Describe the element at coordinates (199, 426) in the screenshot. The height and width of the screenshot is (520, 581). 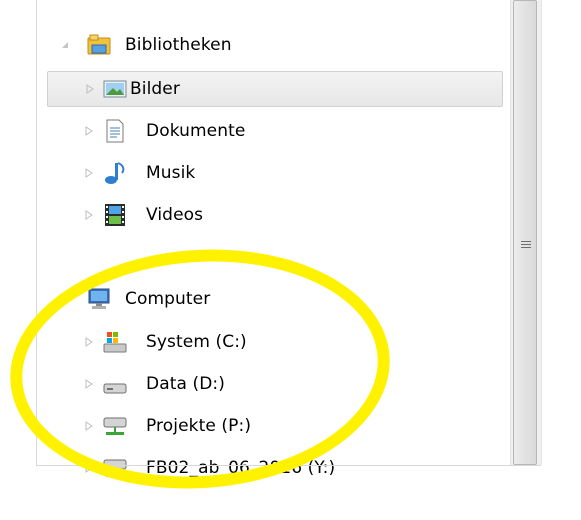
I see `tree-item-label: Projekte (P:)` at that location.